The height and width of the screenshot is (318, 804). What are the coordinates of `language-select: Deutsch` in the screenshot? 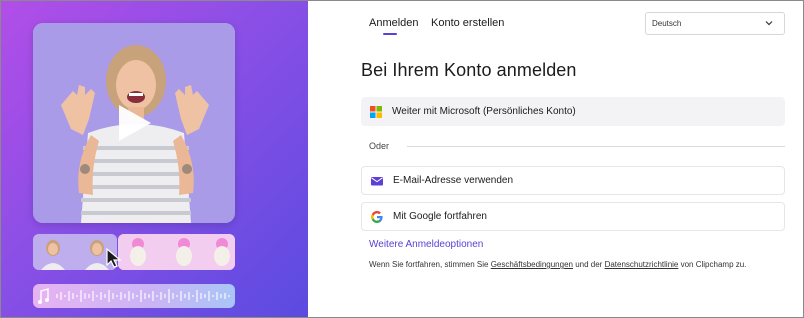 It's located at (715, 23).